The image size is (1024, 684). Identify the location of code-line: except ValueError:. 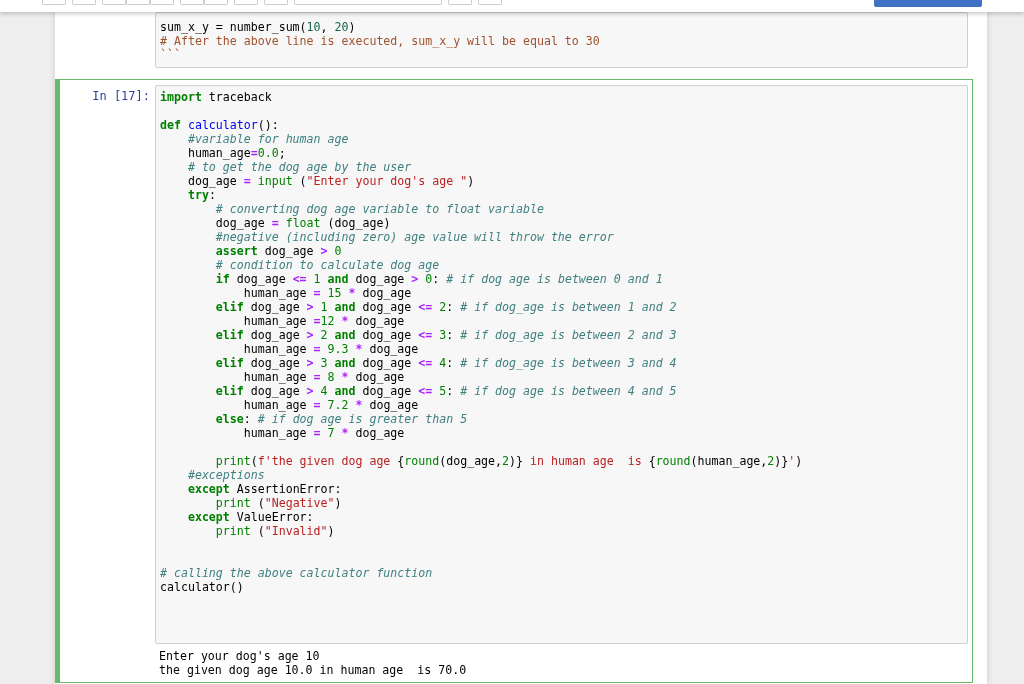
(250, 517).